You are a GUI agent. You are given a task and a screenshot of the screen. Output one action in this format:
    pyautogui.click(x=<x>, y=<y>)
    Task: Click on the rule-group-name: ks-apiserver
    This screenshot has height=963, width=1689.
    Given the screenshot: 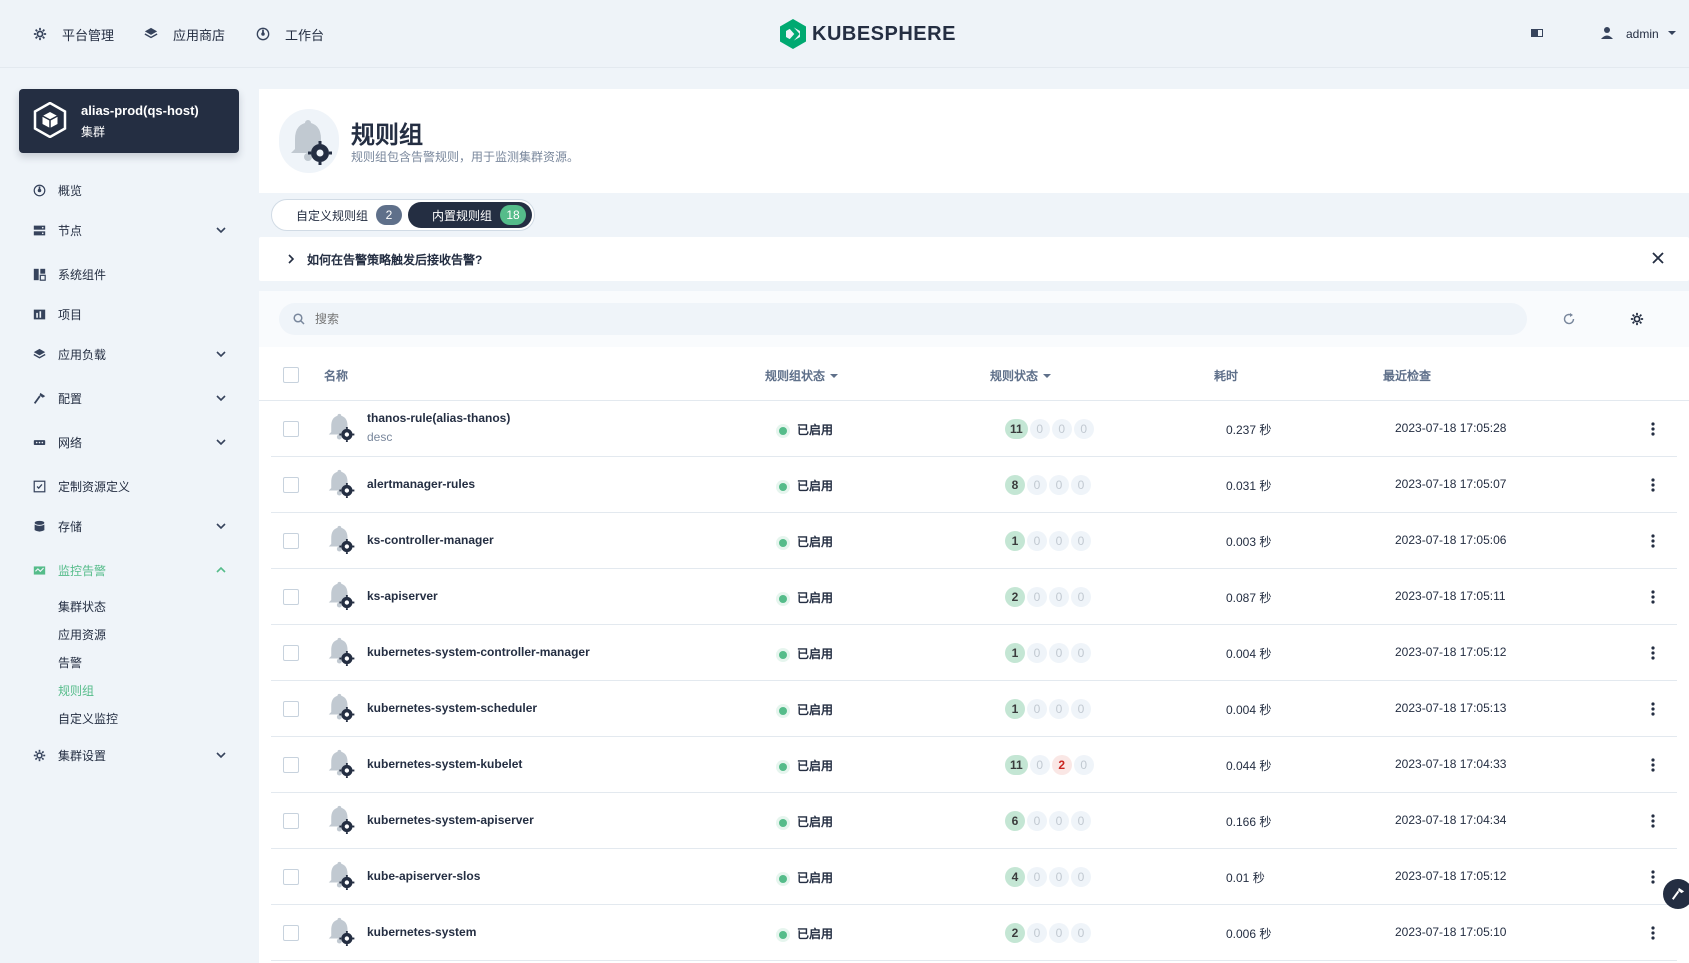 What is the action you would take?
    pyautogui.click(x=402, y=596)
    